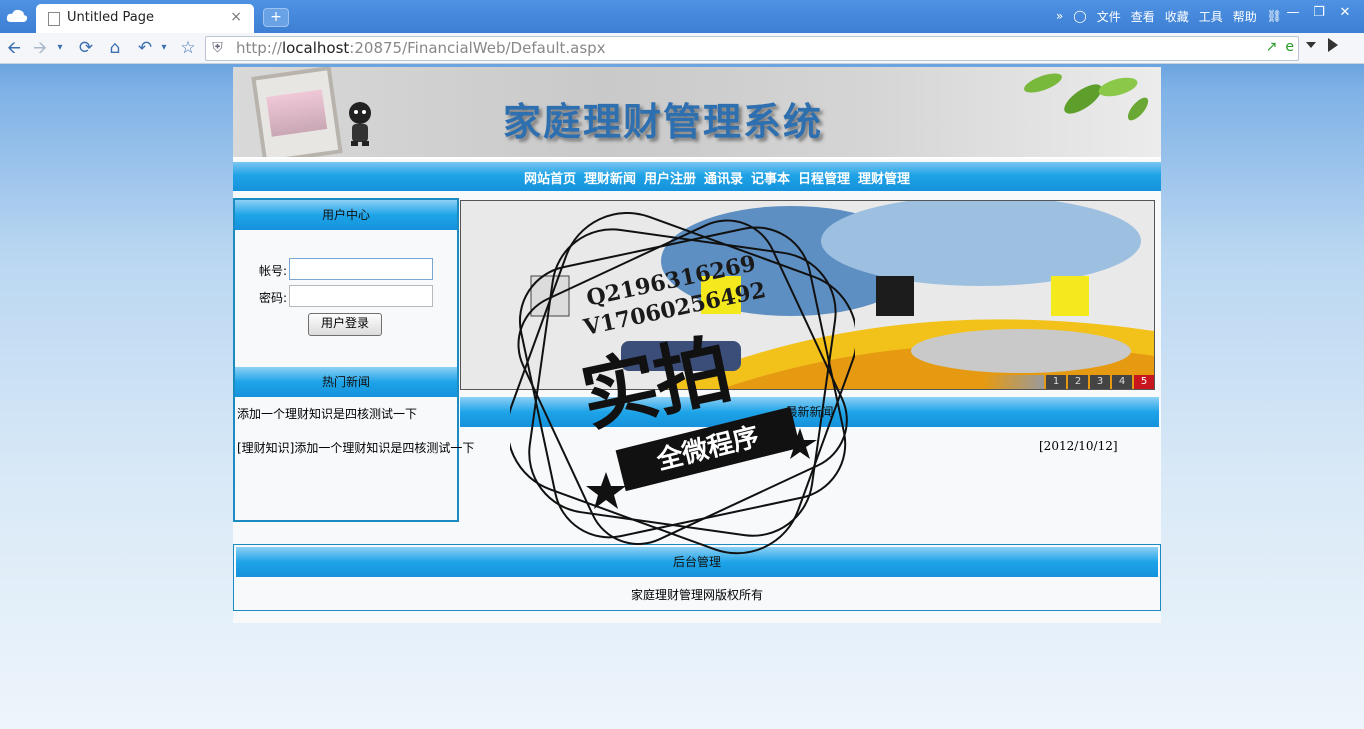 This screenshot has height=729, width=1364. What do you see at coordinates (111, 17) in the screenshot?
I see `tab-title: Untitled Page` at bounding box center [111, 17].